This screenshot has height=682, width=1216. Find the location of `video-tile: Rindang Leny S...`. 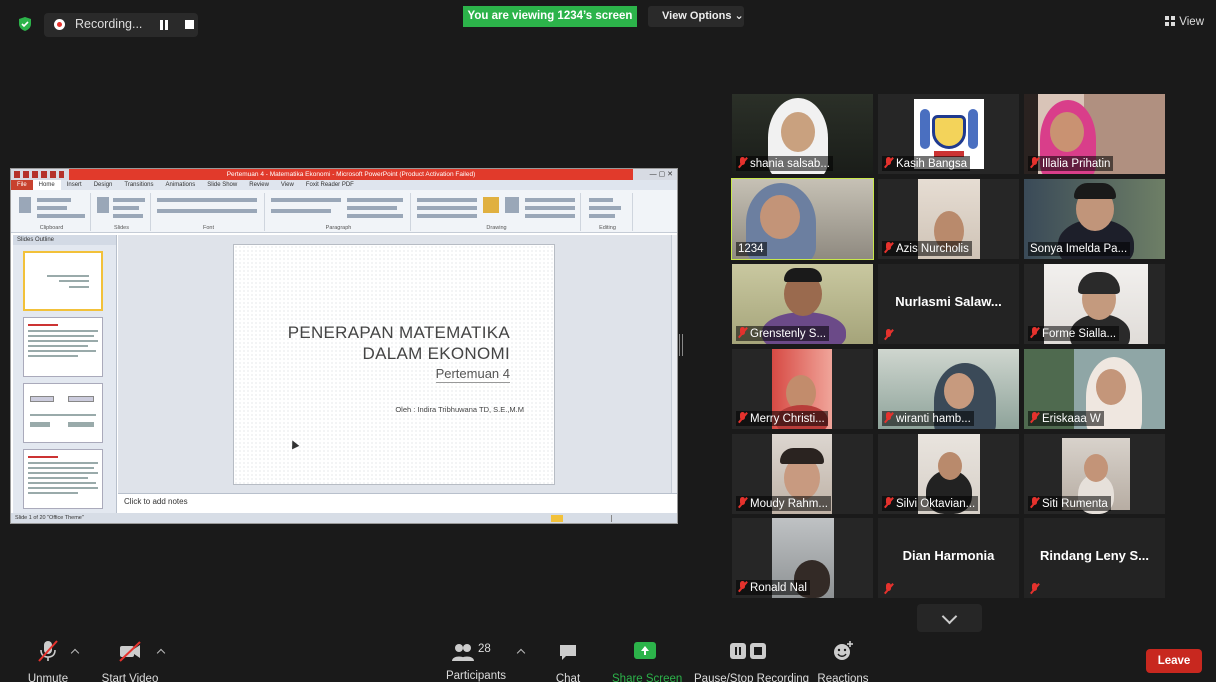

video-tile: Rindang Leny S... is located at coordinates (1094, 558).